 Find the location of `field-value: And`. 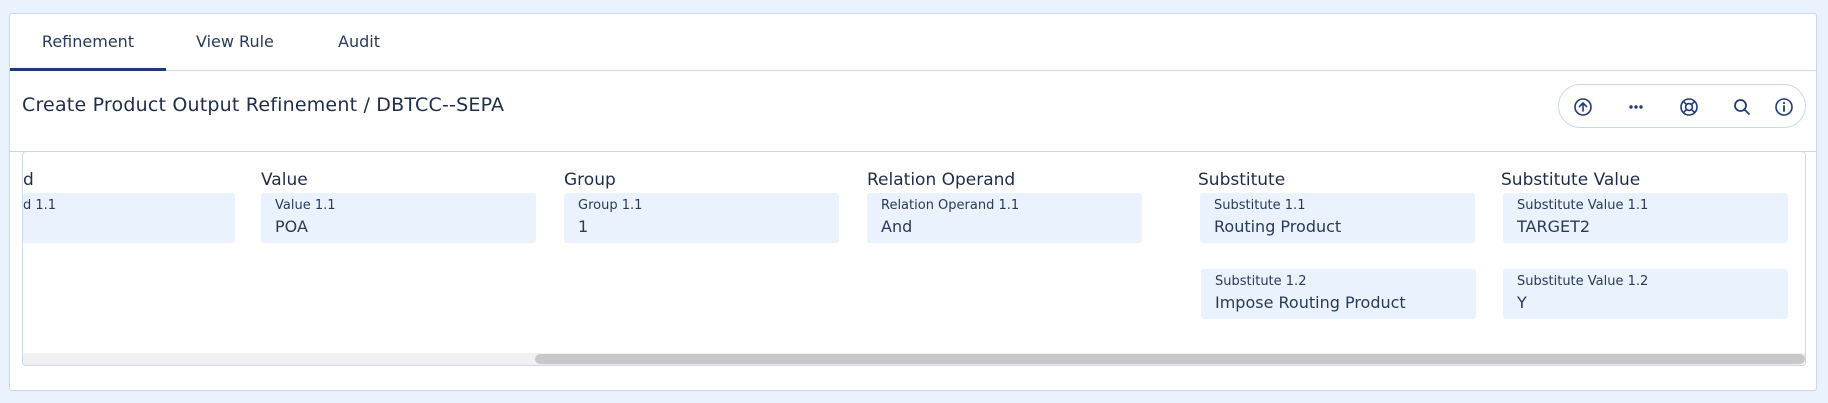

field-value: And is located at coordinates (897, 226).